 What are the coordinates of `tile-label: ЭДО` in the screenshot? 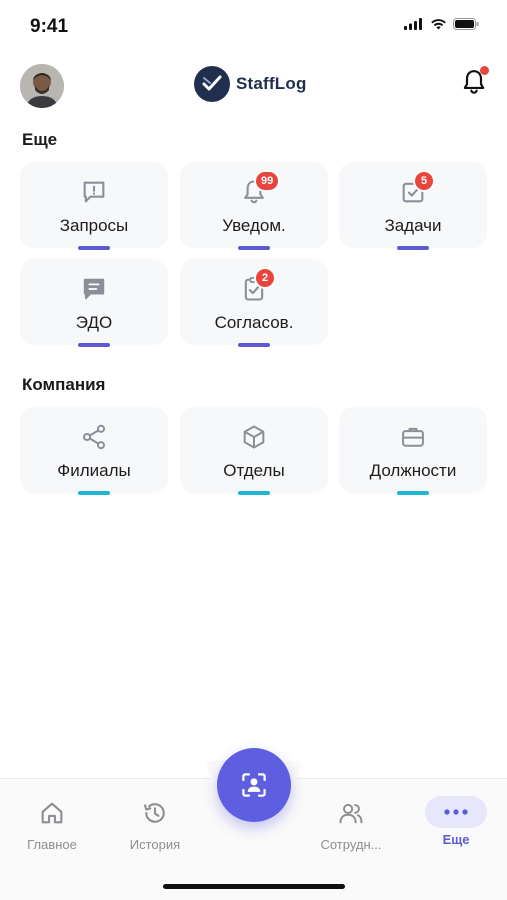 It's located at (94, 322).